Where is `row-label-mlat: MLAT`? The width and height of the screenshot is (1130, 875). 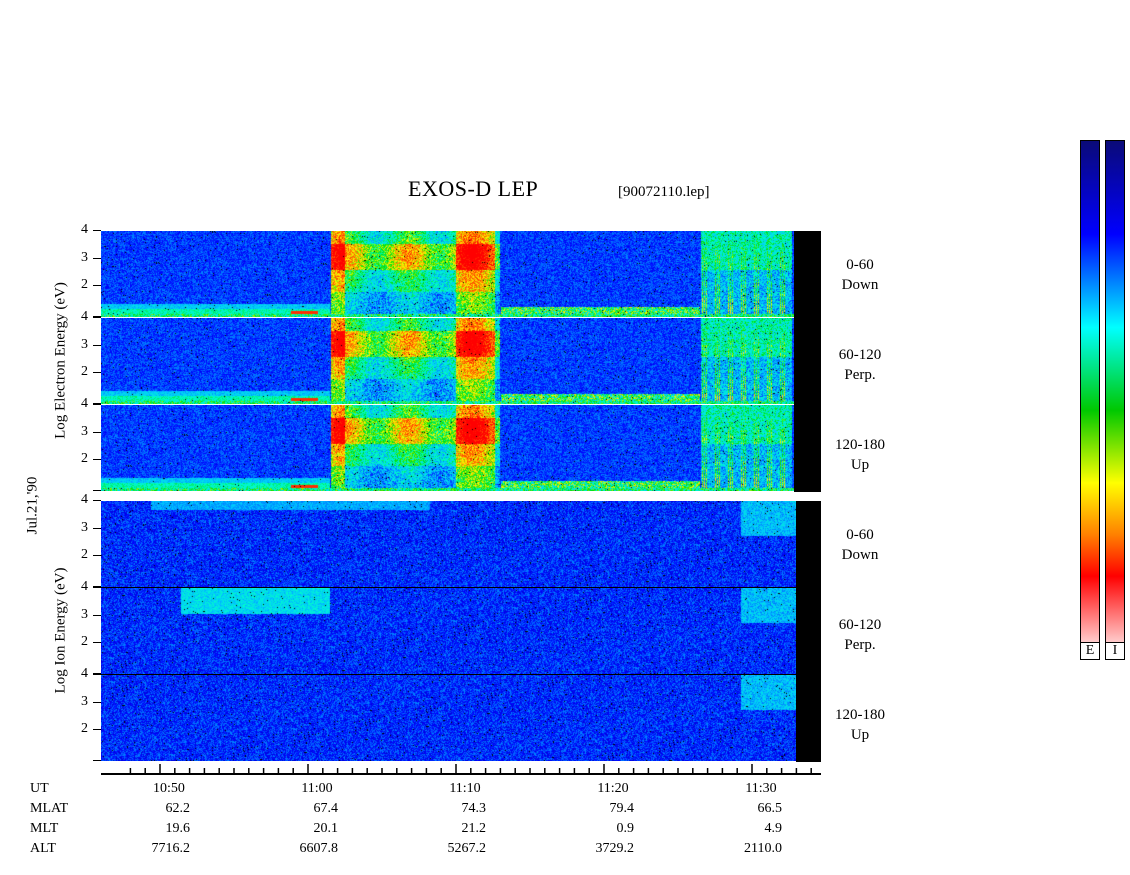
row-label-mlat: MLAT is located at coordinates (49, 808).